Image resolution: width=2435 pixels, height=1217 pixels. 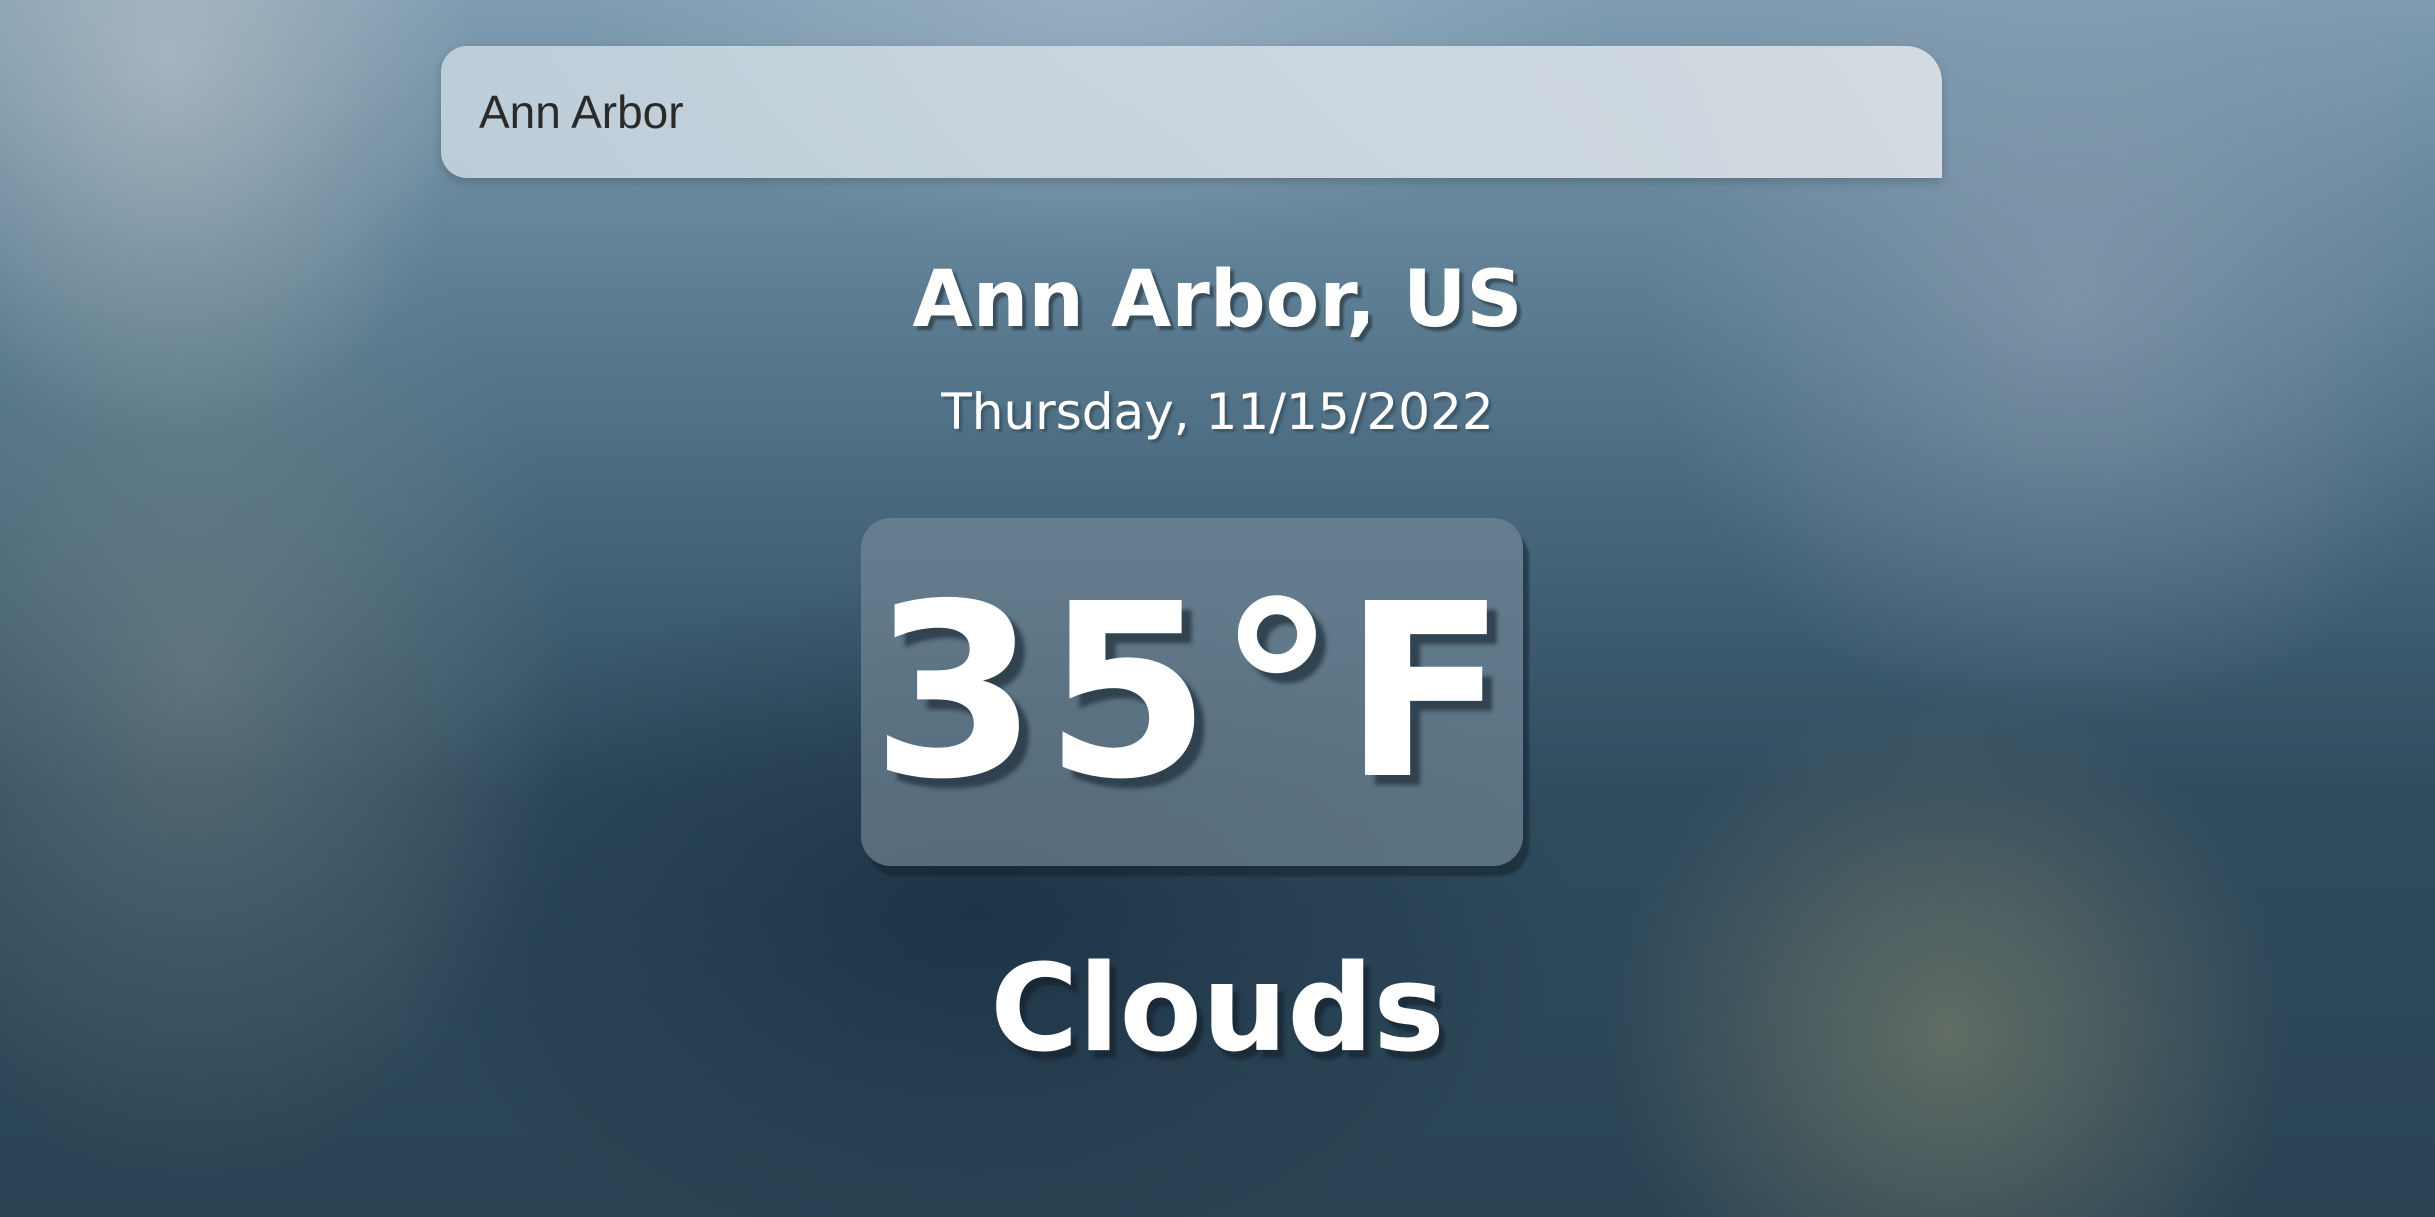 I want to click on search-input, so click(x=1191, y=112).